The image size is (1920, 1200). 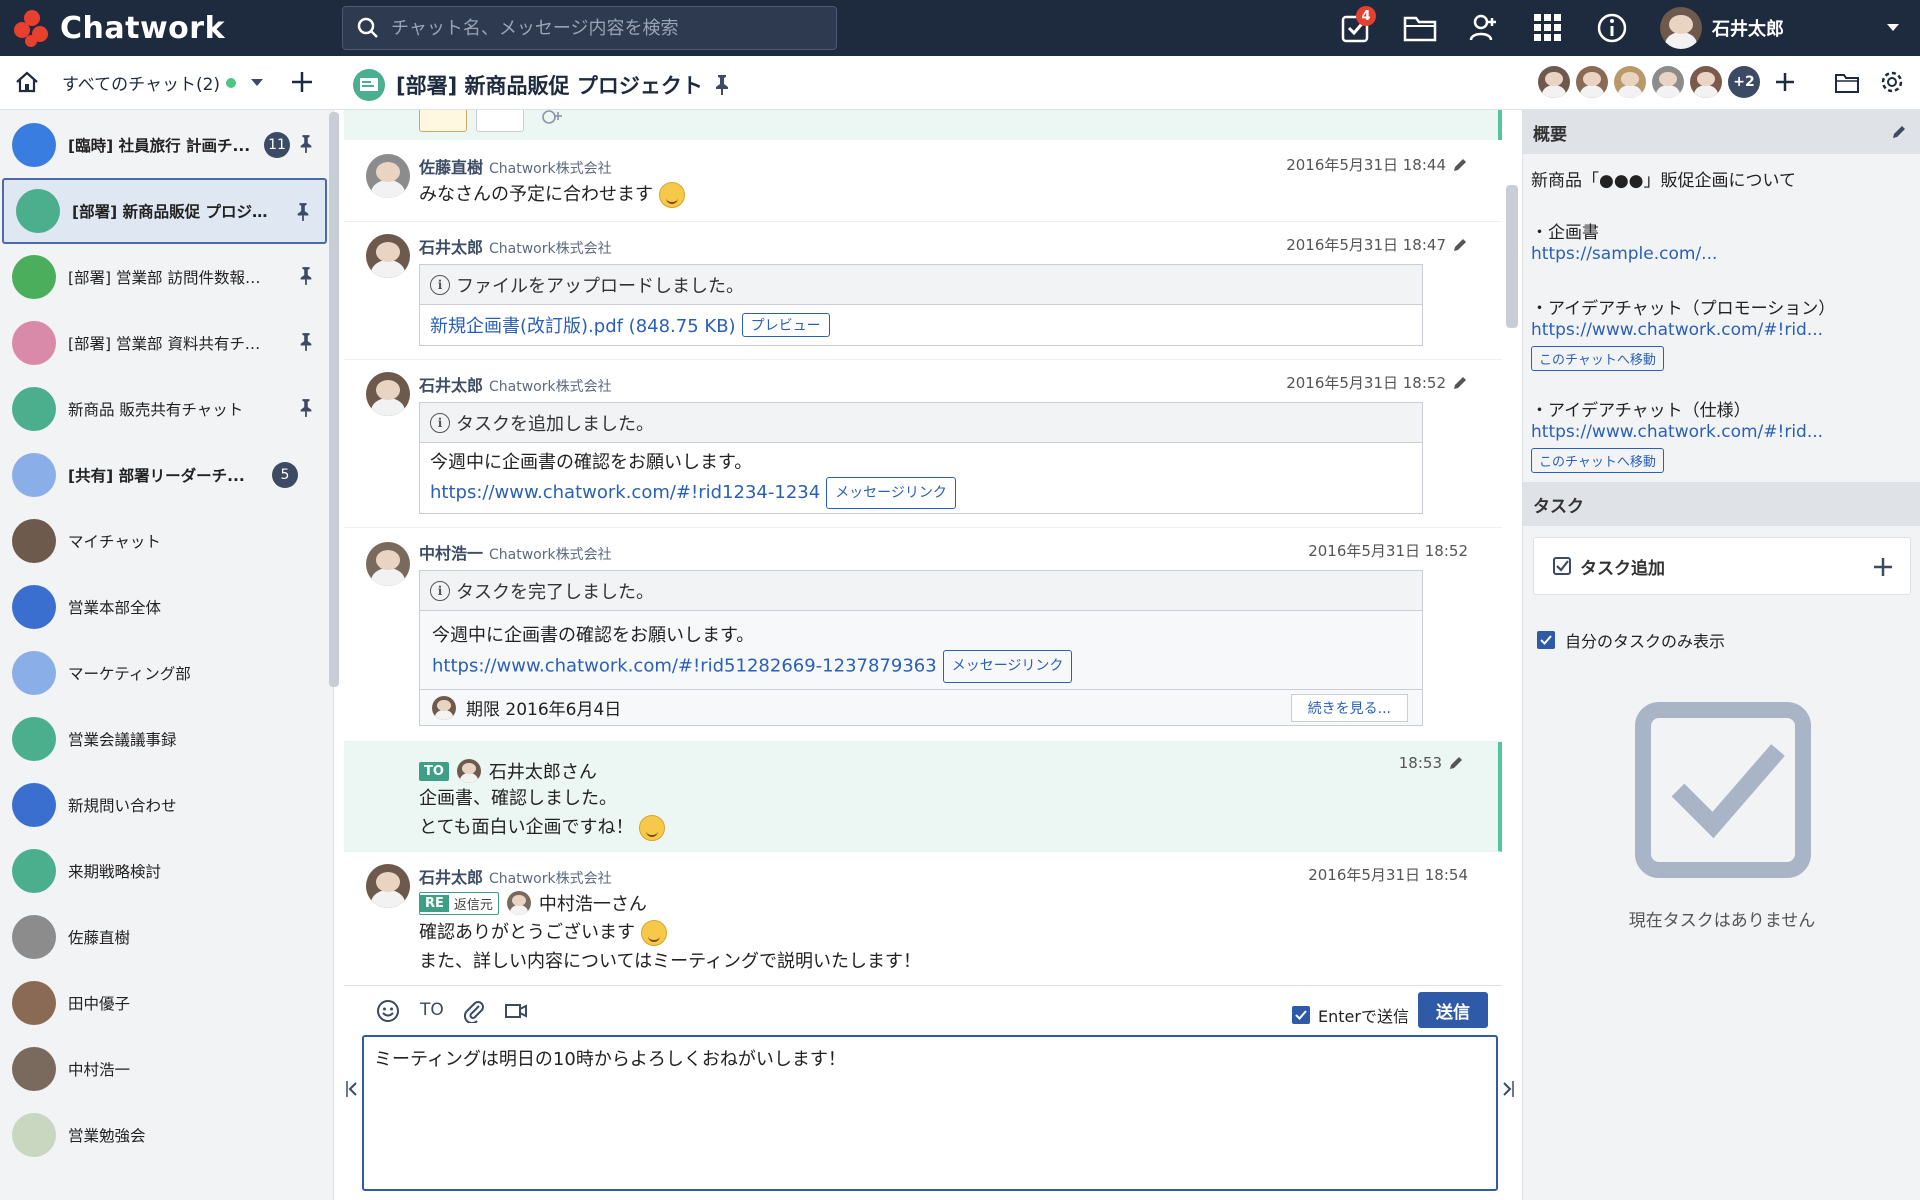 I want to click on gear-icon, so click(x=1892, y=82).